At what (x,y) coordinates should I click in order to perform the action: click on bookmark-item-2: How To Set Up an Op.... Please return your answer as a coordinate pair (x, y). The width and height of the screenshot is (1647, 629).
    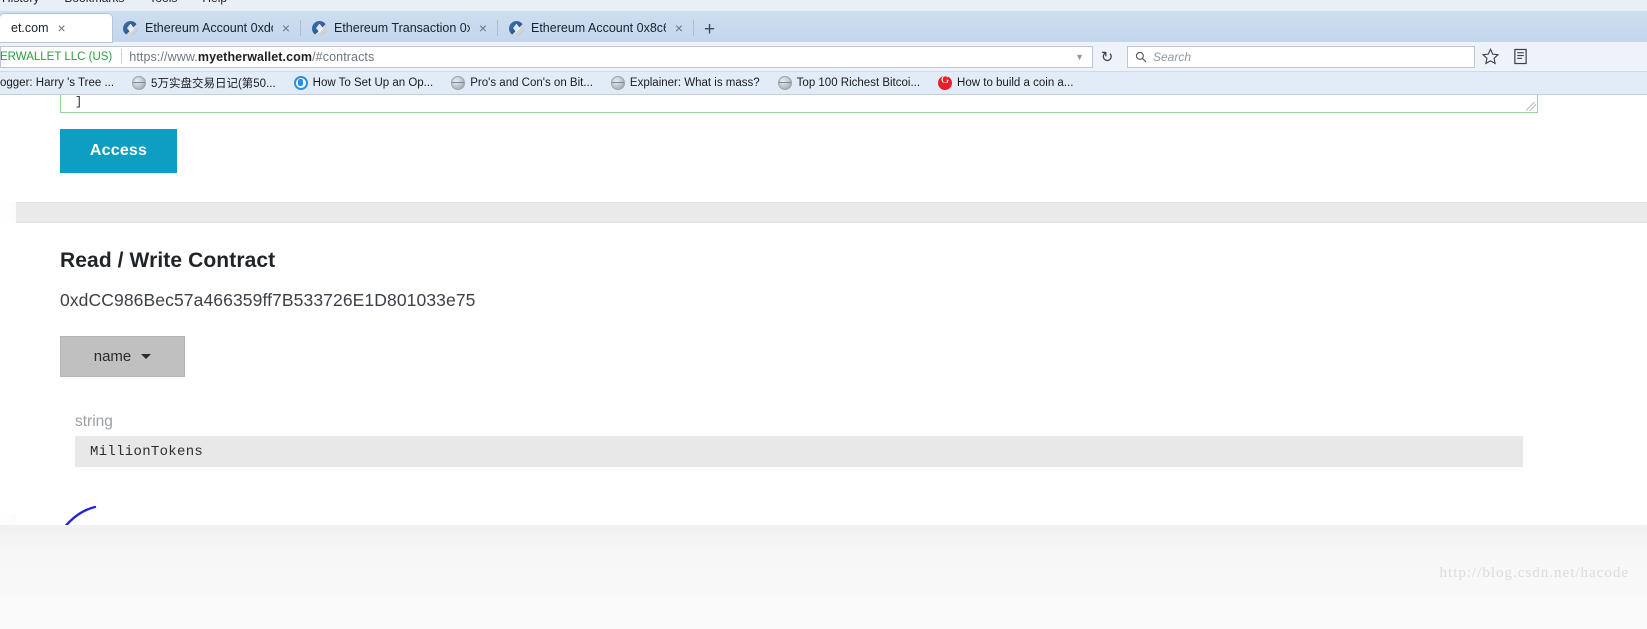
    Looking at the image, I should click on (364, 83).